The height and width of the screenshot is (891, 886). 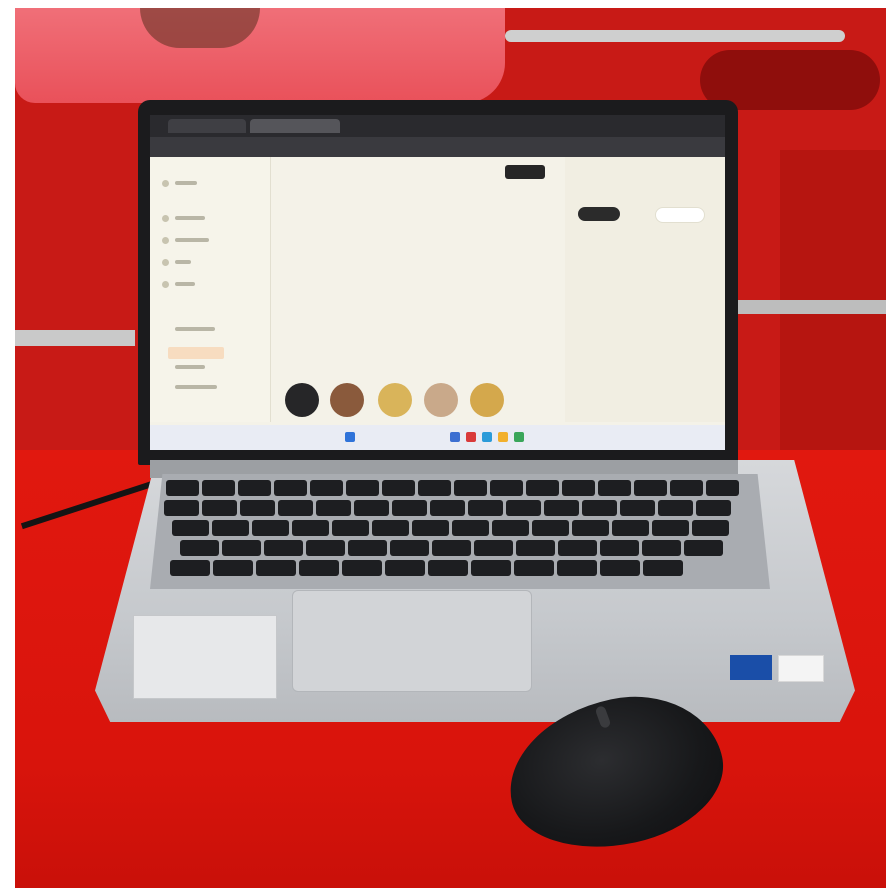 I want to click on dark-button, so click(x=525, y=172).